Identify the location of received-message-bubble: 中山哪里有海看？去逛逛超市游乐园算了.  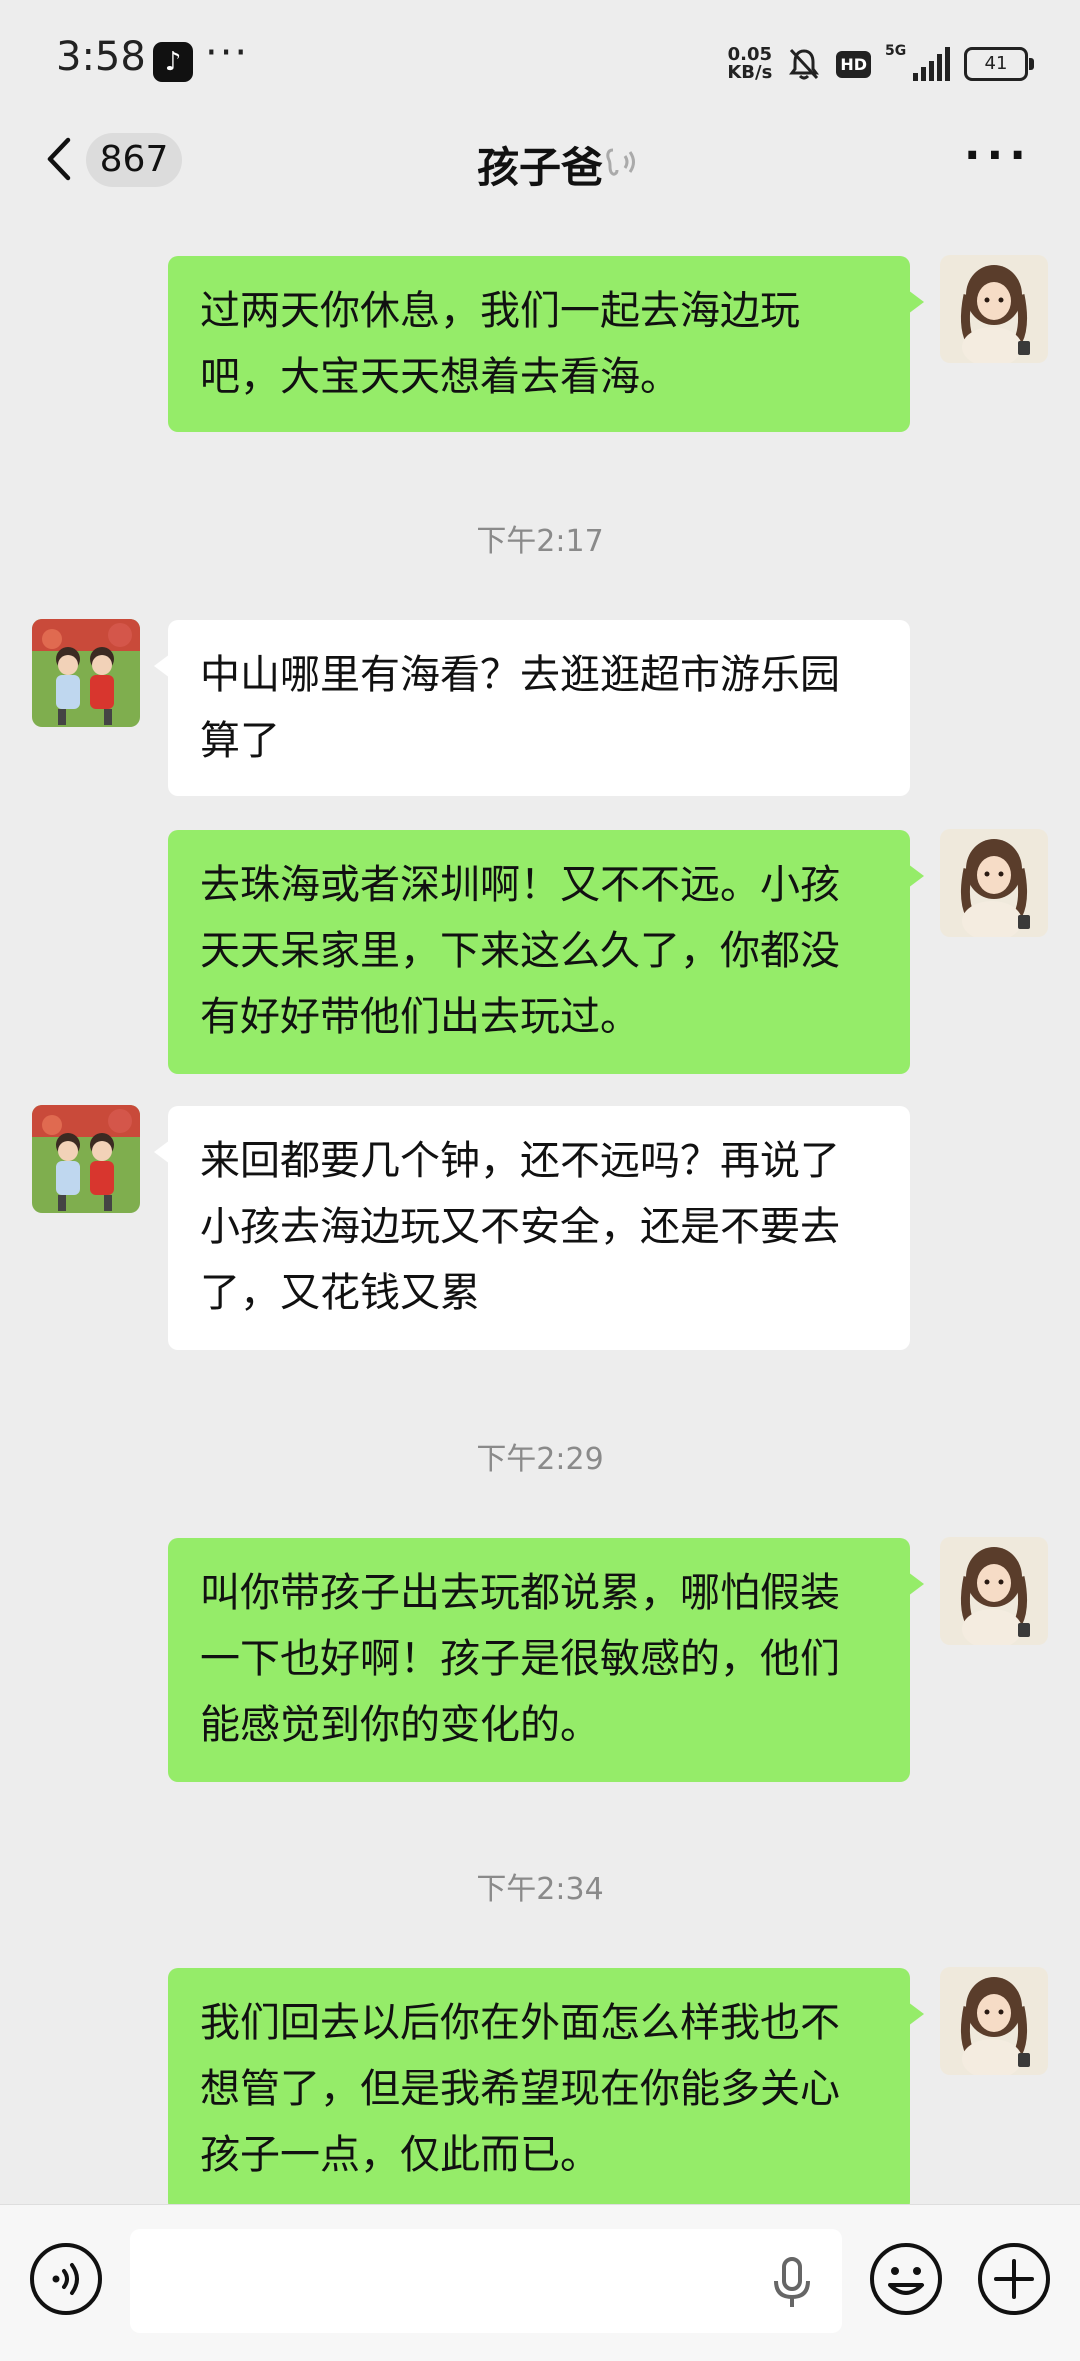
(532, 708).